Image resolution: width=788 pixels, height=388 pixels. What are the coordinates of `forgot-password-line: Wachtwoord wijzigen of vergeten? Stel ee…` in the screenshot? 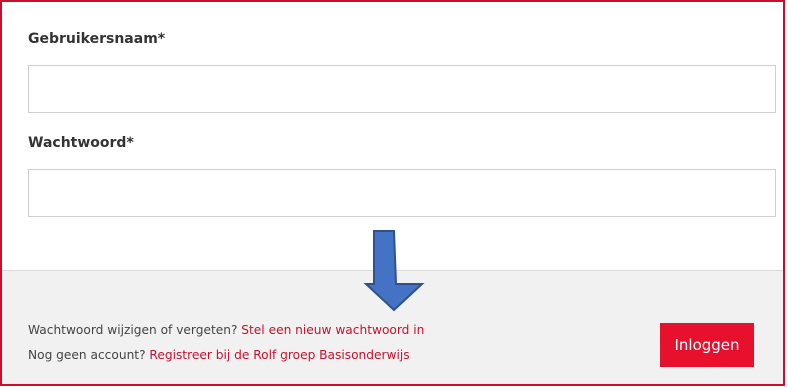 It's located at (226, 330).